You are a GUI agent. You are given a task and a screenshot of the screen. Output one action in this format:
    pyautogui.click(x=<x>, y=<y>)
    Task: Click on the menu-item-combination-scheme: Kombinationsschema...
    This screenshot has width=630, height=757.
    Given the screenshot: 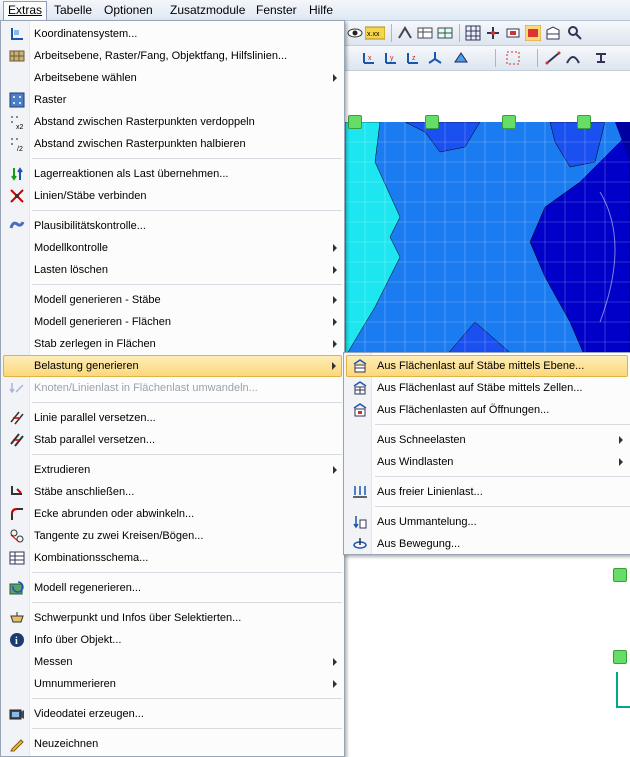 What is the action you would take?
    pyautogui.click(x=172, y=558)
    